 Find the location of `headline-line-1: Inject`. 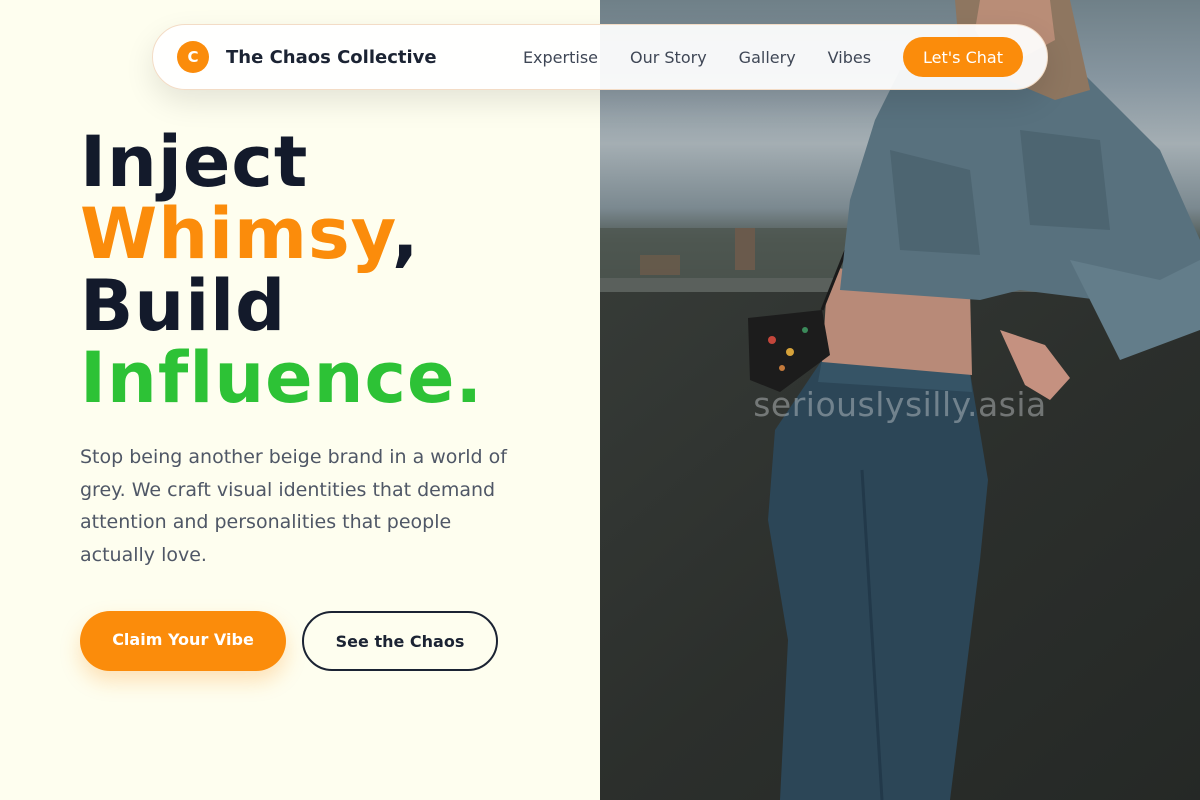

headline-line-1: Inject is located at coordinates (194, 162).